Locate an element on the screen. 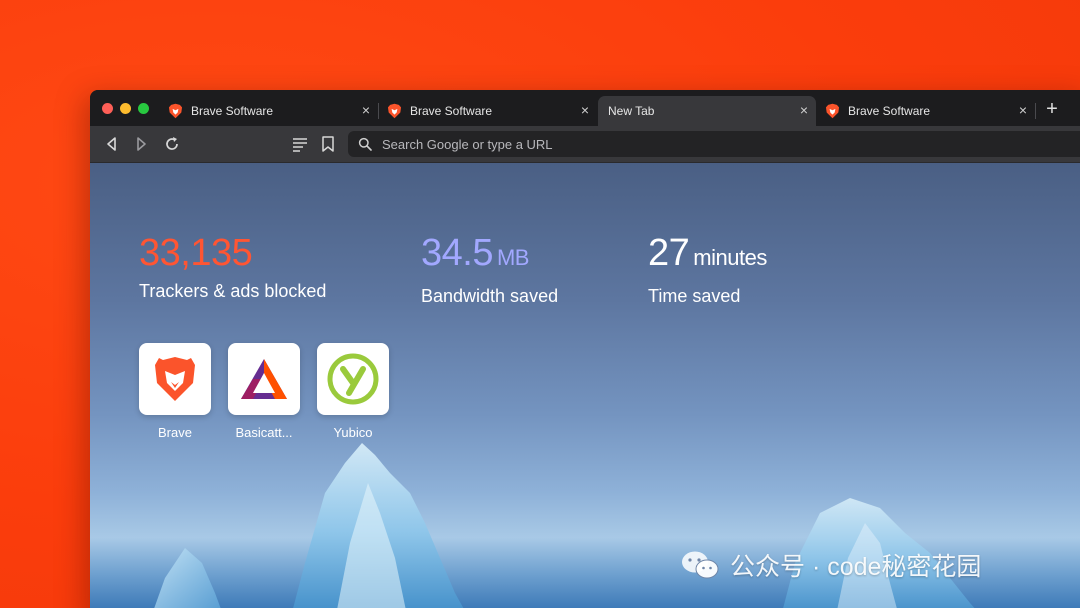 This screenshot has width=1080, height=608. tab-new-tab: New Tab × is located at coordinates (707, 111).